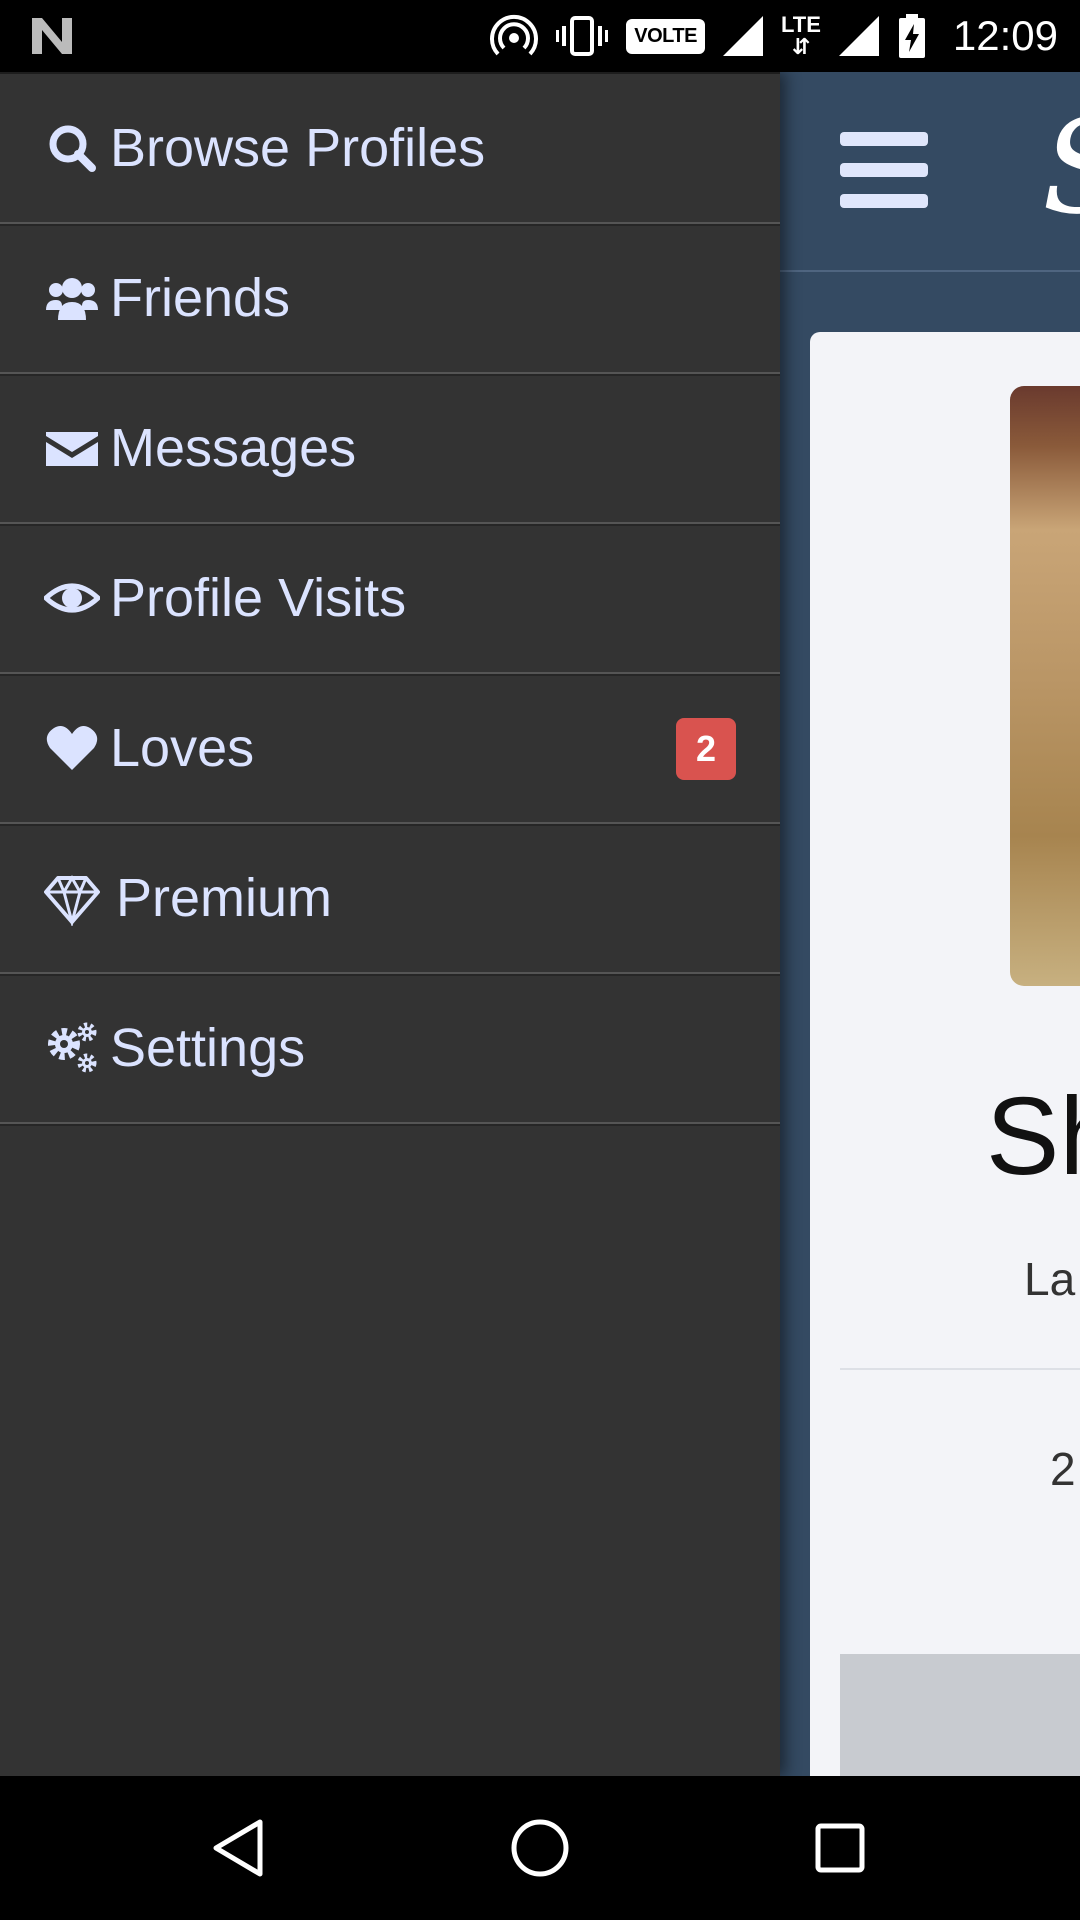 Image resolution: width=1080 pixels, height=1920 pixels. Describe the element at coordinates (72, 898) in the screenshot. I see `diamond-icon` at that location.